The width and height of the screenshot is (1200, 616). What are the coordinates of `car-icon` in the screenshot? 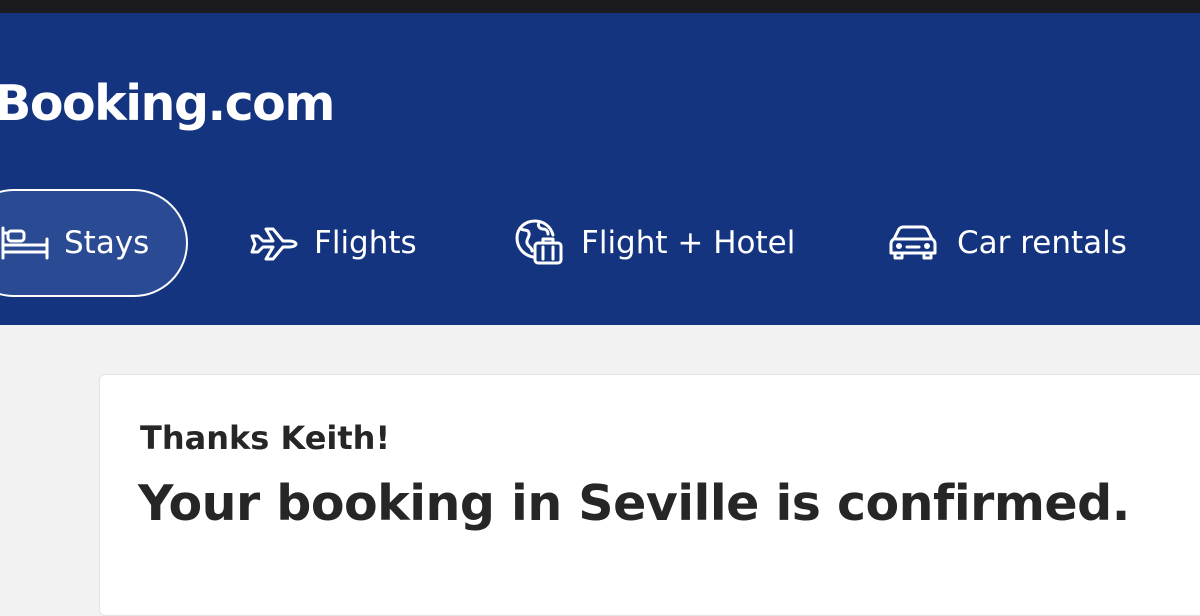 It's located at (913, 243).